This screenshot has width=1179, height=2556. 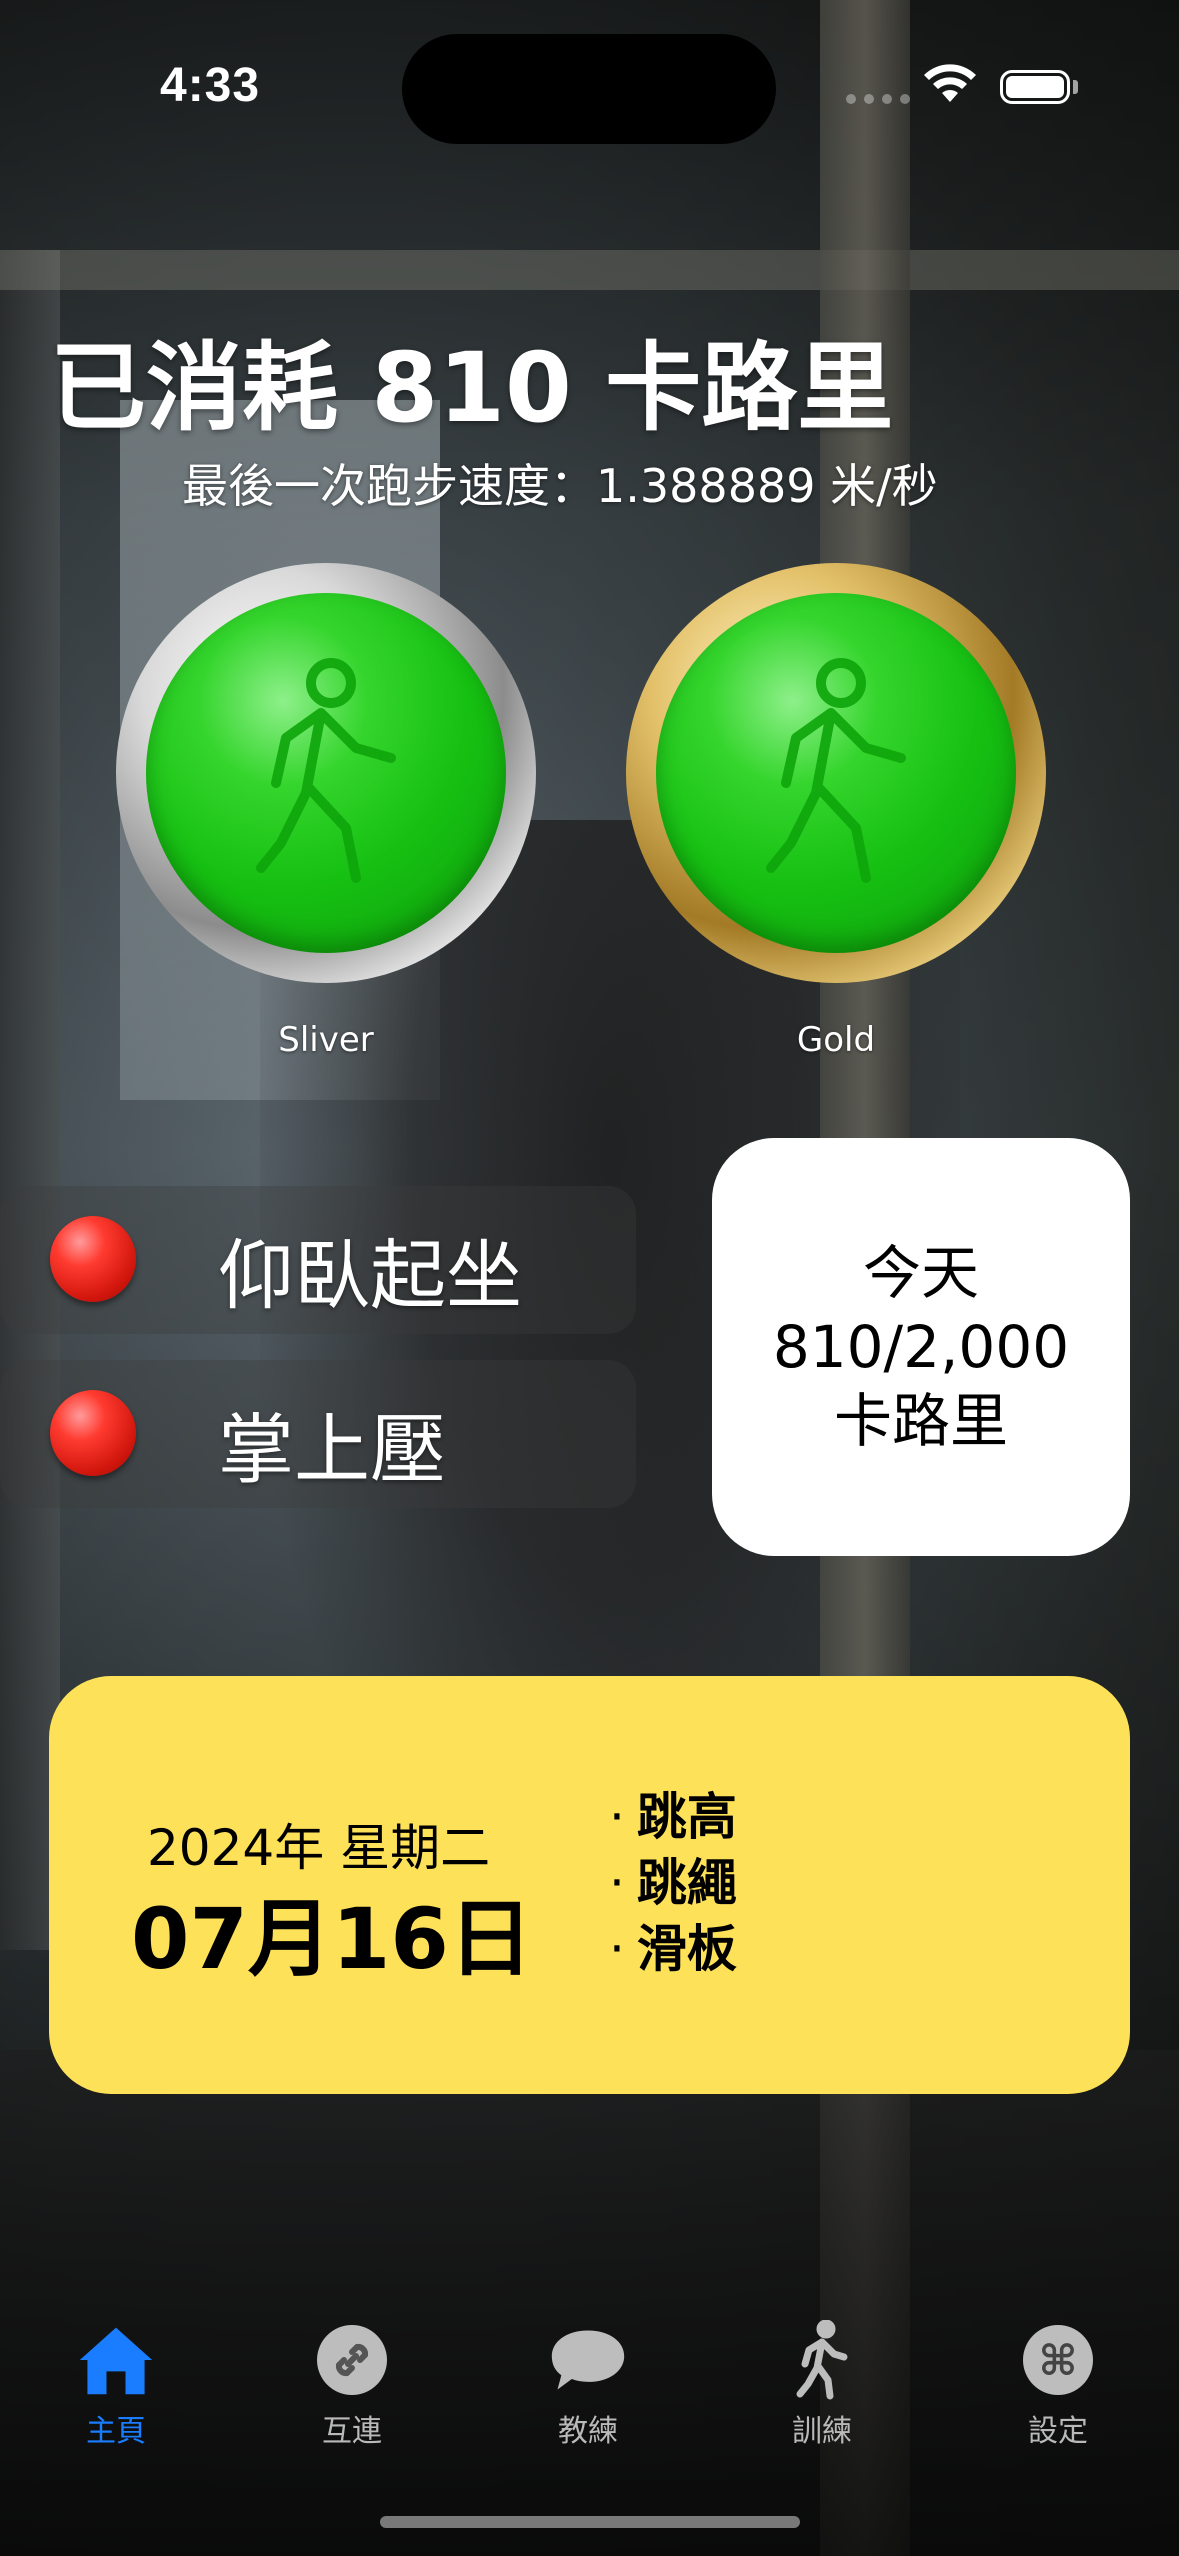 I want to click on today-progress: 810/2,000, so click(x=921, y=1347).